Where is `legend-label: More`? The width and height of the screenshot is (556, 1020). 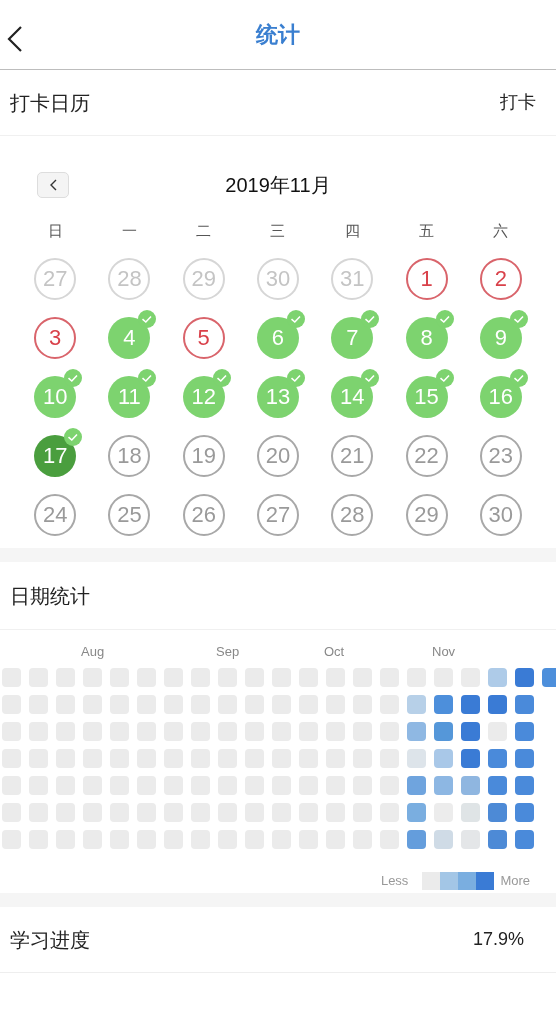 legend-label: More is located at coordinates (515, 881).